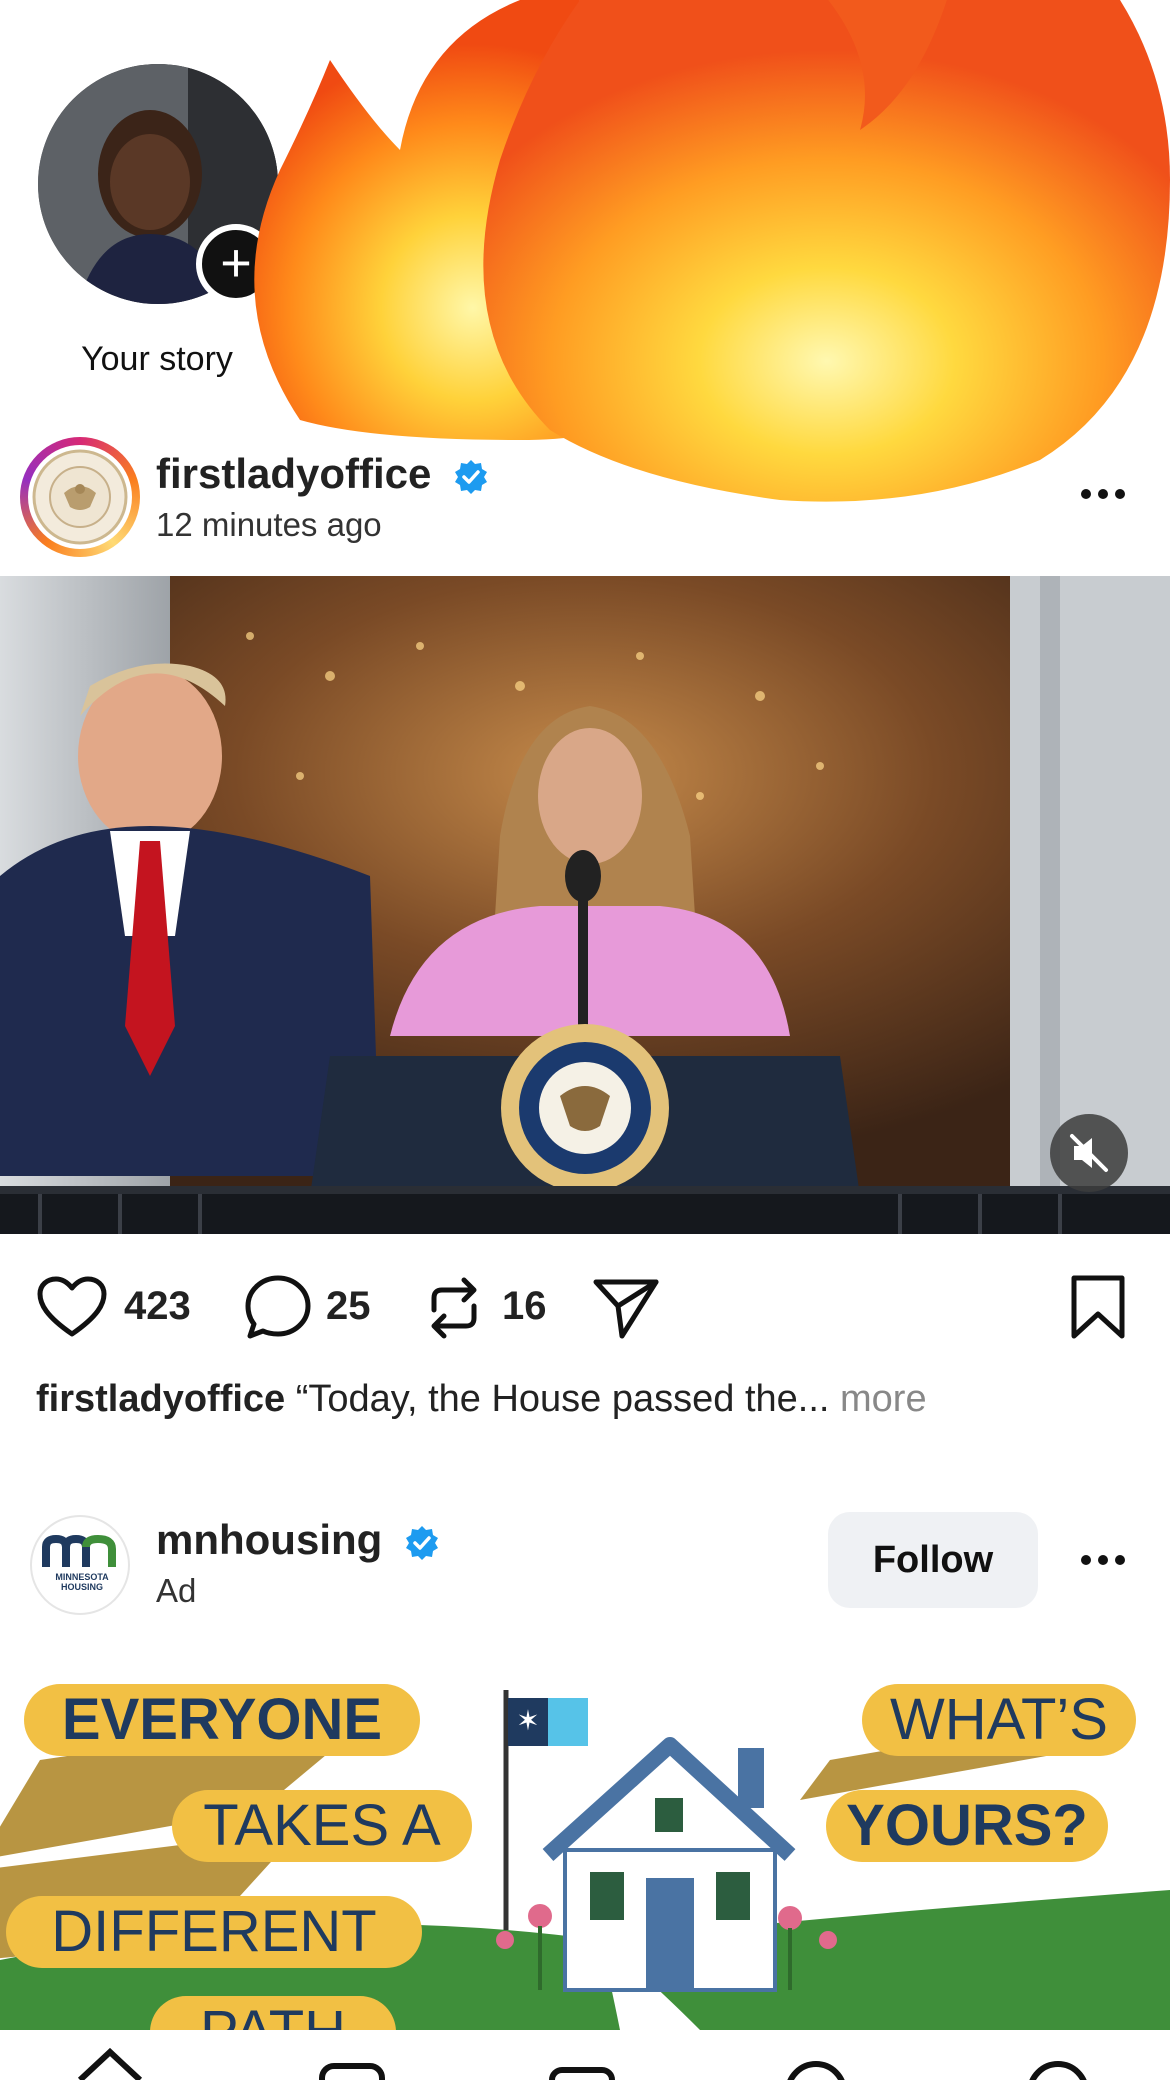  I want to click on repost-icon, so click(454, 1308).